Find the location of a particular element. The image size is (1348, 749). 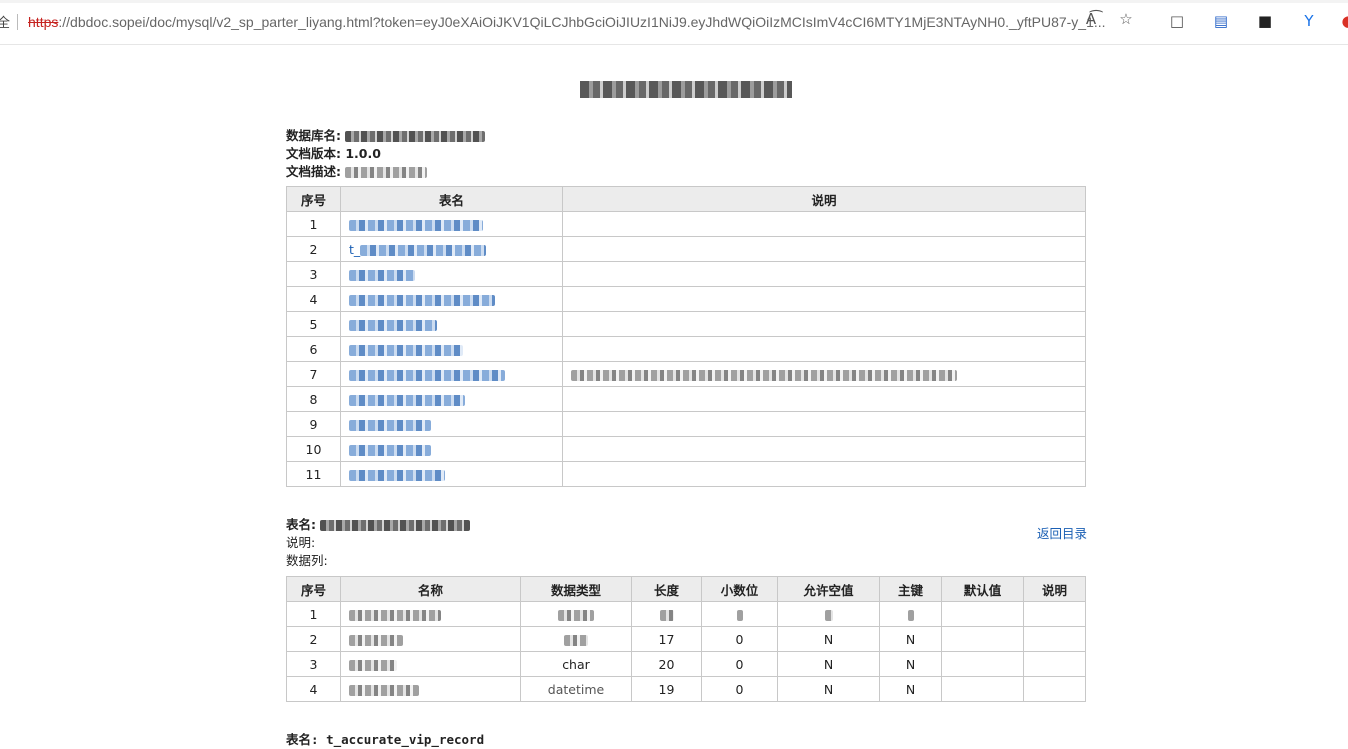

section-table-name-redacted is located at coordinates (395, 525).